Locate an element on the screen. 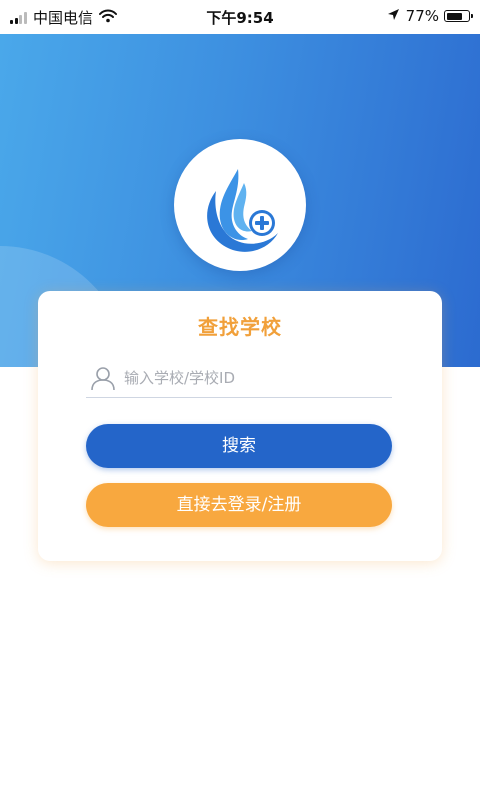 The height and width of the screenshot is (800, 480). school-search-input is located at coordinates (256, 378).